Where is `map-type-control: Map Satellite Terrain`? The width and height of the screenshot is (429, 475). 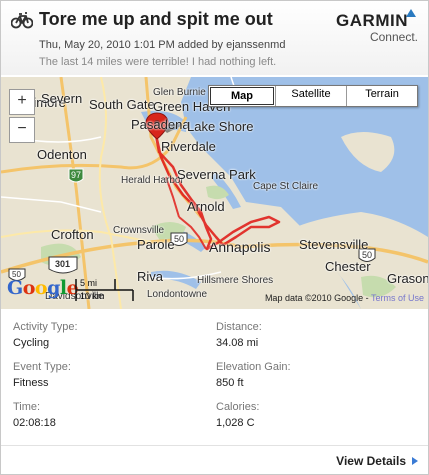 map-type-control: Map Satellite Terrain is located at coordinates (313, 96).